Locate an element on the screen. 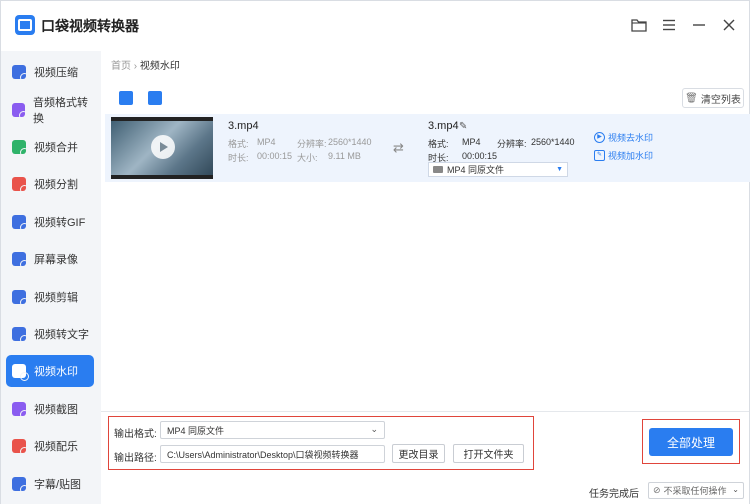  folder-icon is located at coordinates (639, 25).